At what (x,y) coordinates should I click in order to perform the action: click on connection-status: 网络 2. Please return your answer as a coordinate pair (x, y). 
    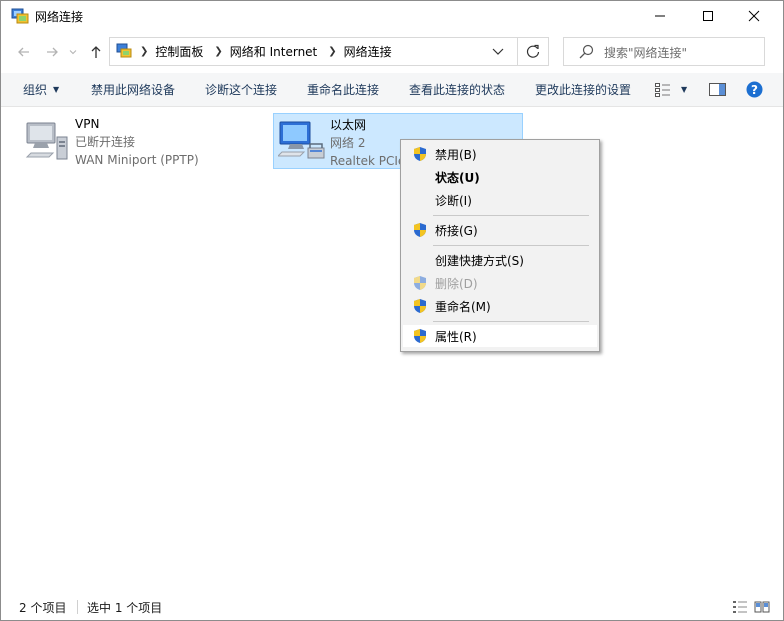
    Looking at the image, I should click on (348, 143).